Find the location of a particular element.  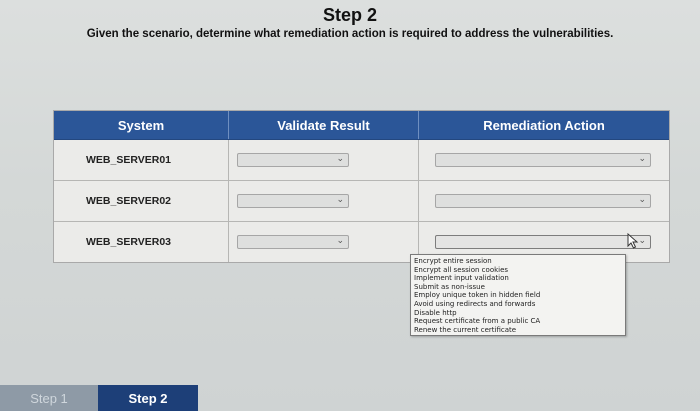

validate-result-select-web-server02: ⌄ is located at coordinates (293, 201).